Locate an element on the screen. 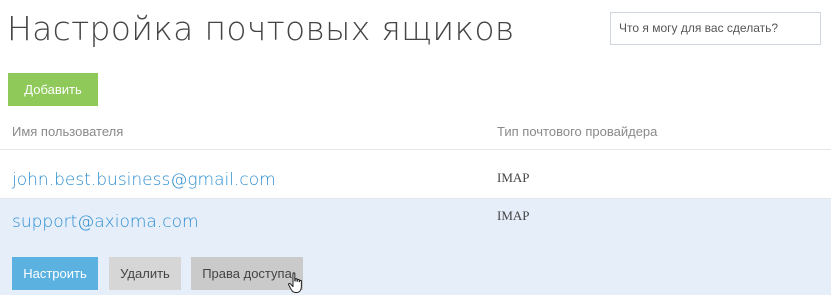 This screenshot has height=295, width=831. mailbox-email-link: john.best.business@gmail.com is located at coordinates (144, 180).